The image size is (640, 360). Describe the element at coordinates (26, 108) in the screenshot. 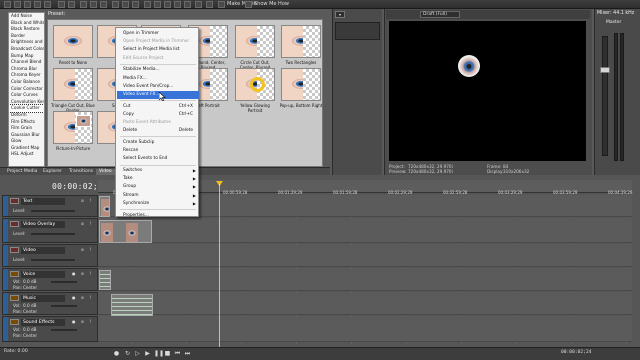

I see `fx-list-item: Cookie Cutter` at that location.